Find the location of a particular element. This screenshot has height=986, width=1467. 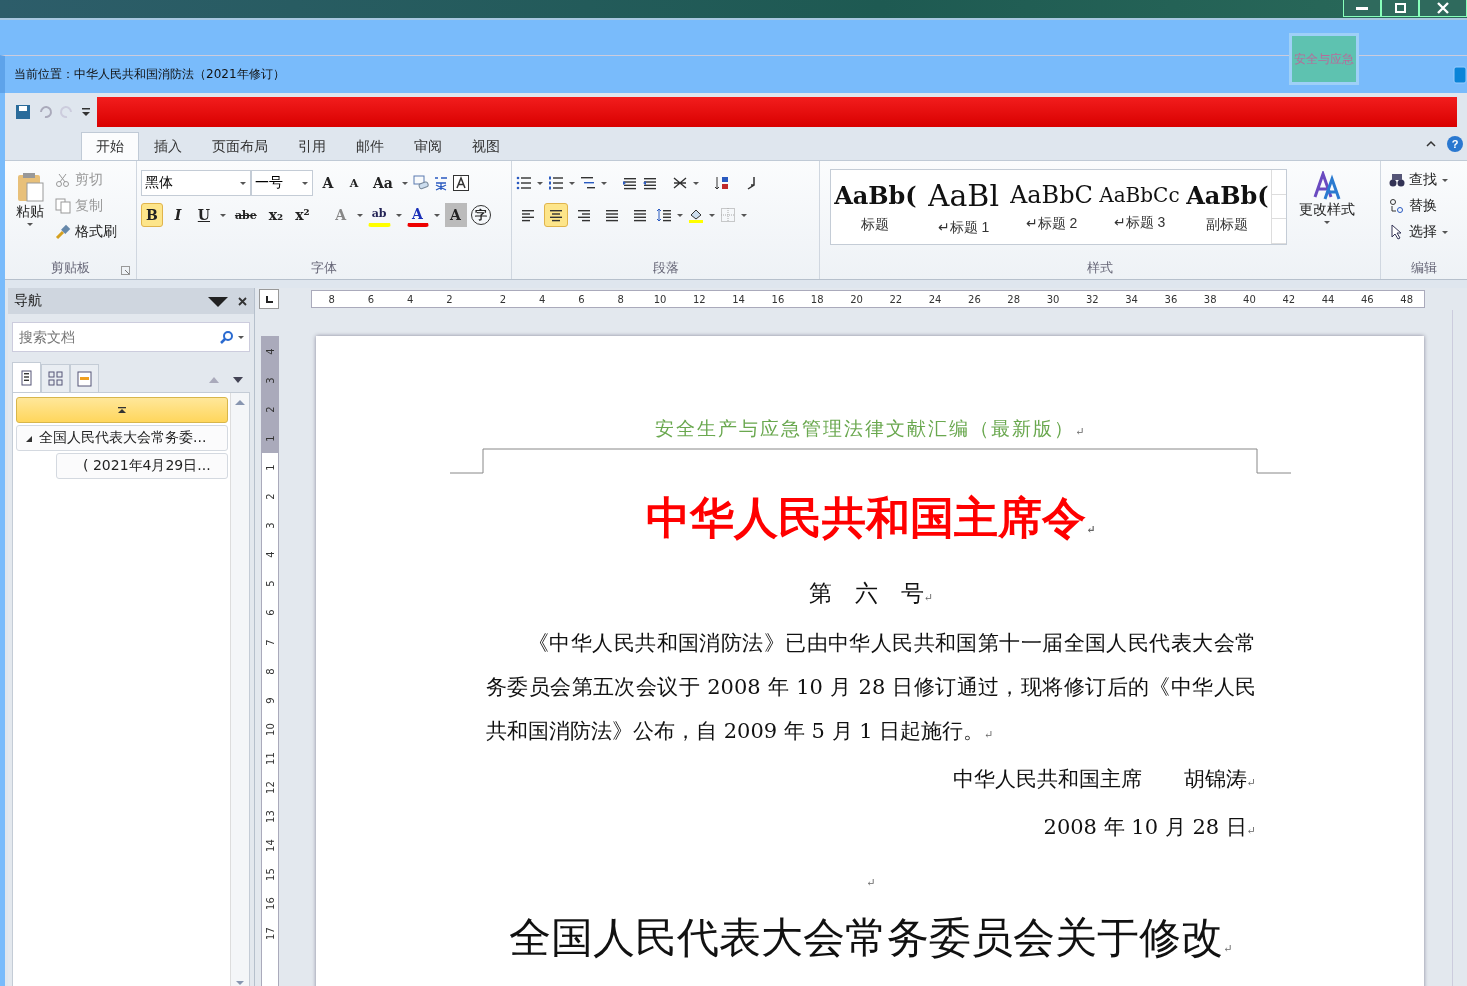

restore-button is located at coordinates (1400, 8).